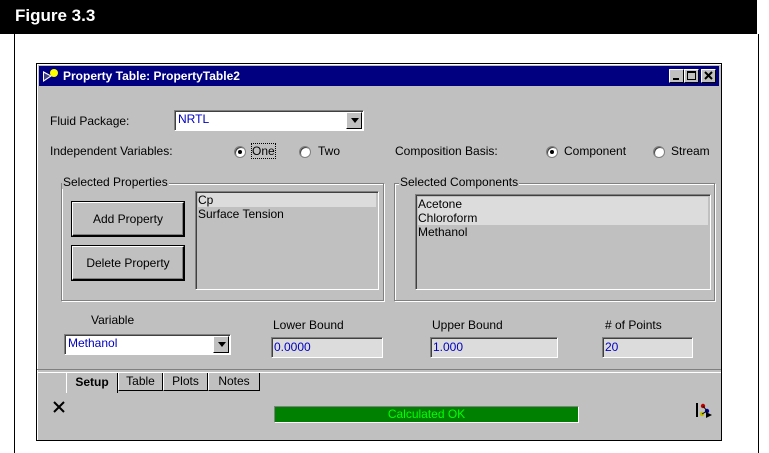 This screenshot has height=453, width=769. What do you see at coordinates (92, 383) in the screenshot?
I see `tab-setup: Setup` at bounding box center [92, 383].